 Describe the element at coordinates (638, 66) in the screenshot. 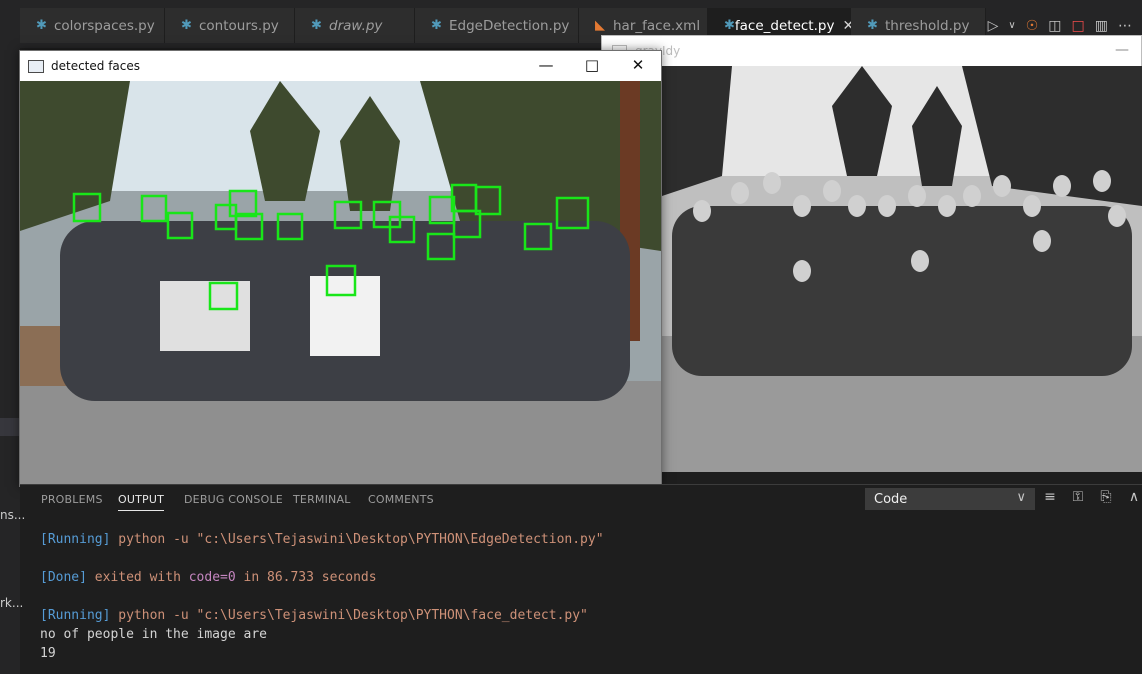

I see `close-icon: ✕` at that location.